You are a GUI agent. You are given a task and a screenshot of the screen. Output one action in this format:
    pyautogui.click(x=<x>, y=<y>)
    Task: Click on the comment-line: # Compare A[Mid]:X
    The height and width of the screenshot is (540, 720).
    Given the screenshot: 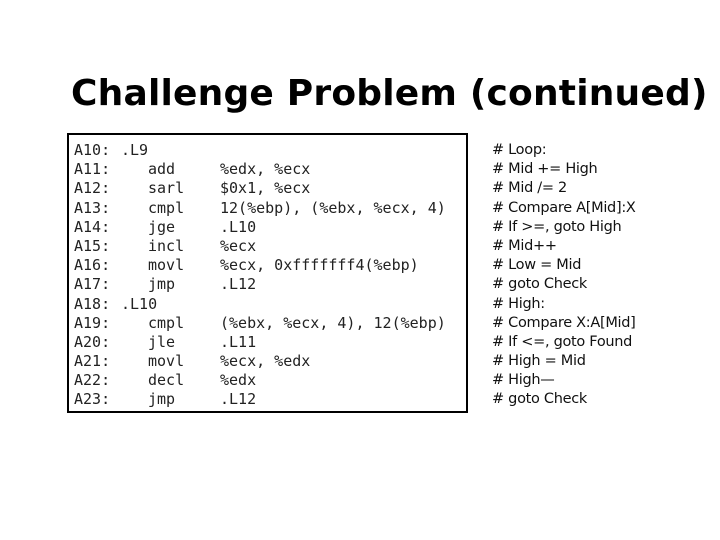 What is the action you would take?
    pyautogui.click(x=564, y=207)
    